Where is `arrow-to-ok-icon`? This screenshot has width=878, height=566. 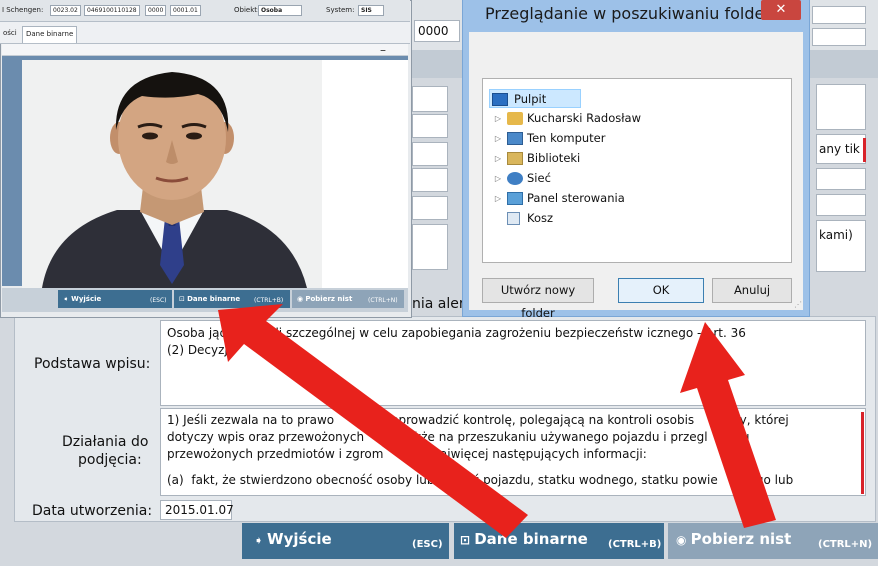
arrow-to-ok-icon is located at coordinates (728, 425).